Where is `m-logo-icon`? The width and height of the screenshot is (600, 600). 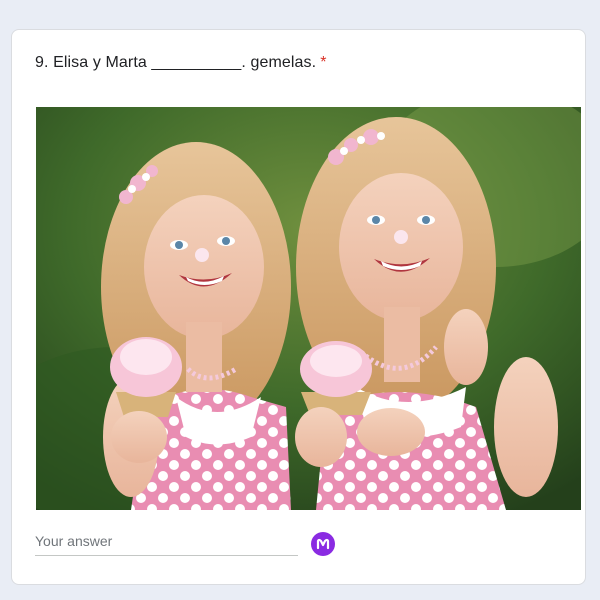 m-logo-icon is located at coordinates (323, 544).